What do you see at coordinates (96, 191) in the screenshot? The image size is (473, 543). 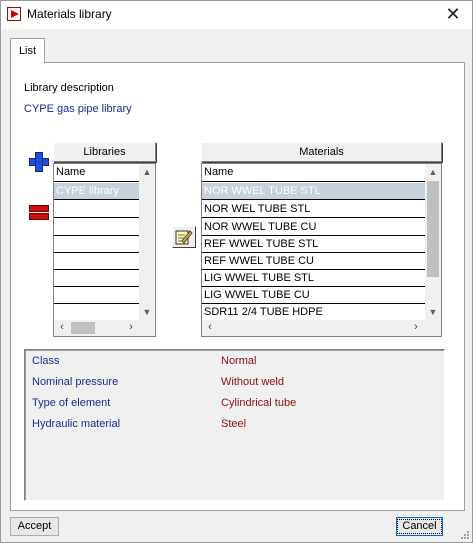 I see `library-row: CYPE library` at bounding box center [96, 191].